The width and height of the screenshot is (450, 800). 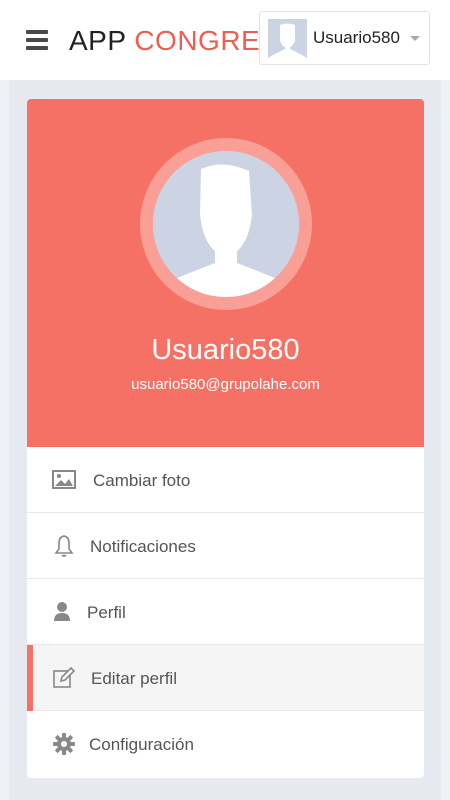 What do you see at coordinates (134, 678) in the screenshot?
I see `menu-item-label: Editar perfil` at bounding box center [134, 678].